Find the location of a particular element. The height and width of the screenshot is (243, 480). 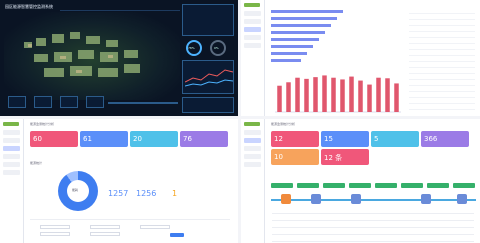

bar-chart is located at coordinates (338, 94).